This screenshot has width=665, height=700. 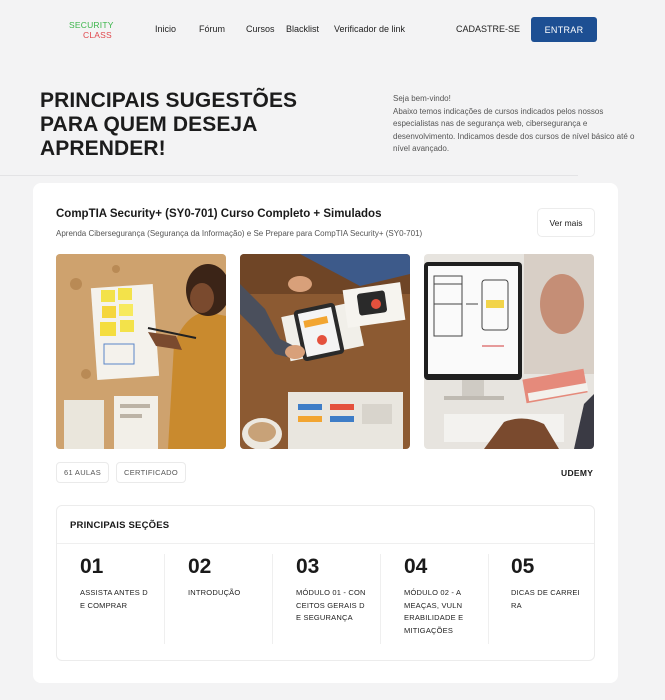 I want to click on section-label: ASSISTA ANTES DE COMPRAR, so click(x=114, y=599).